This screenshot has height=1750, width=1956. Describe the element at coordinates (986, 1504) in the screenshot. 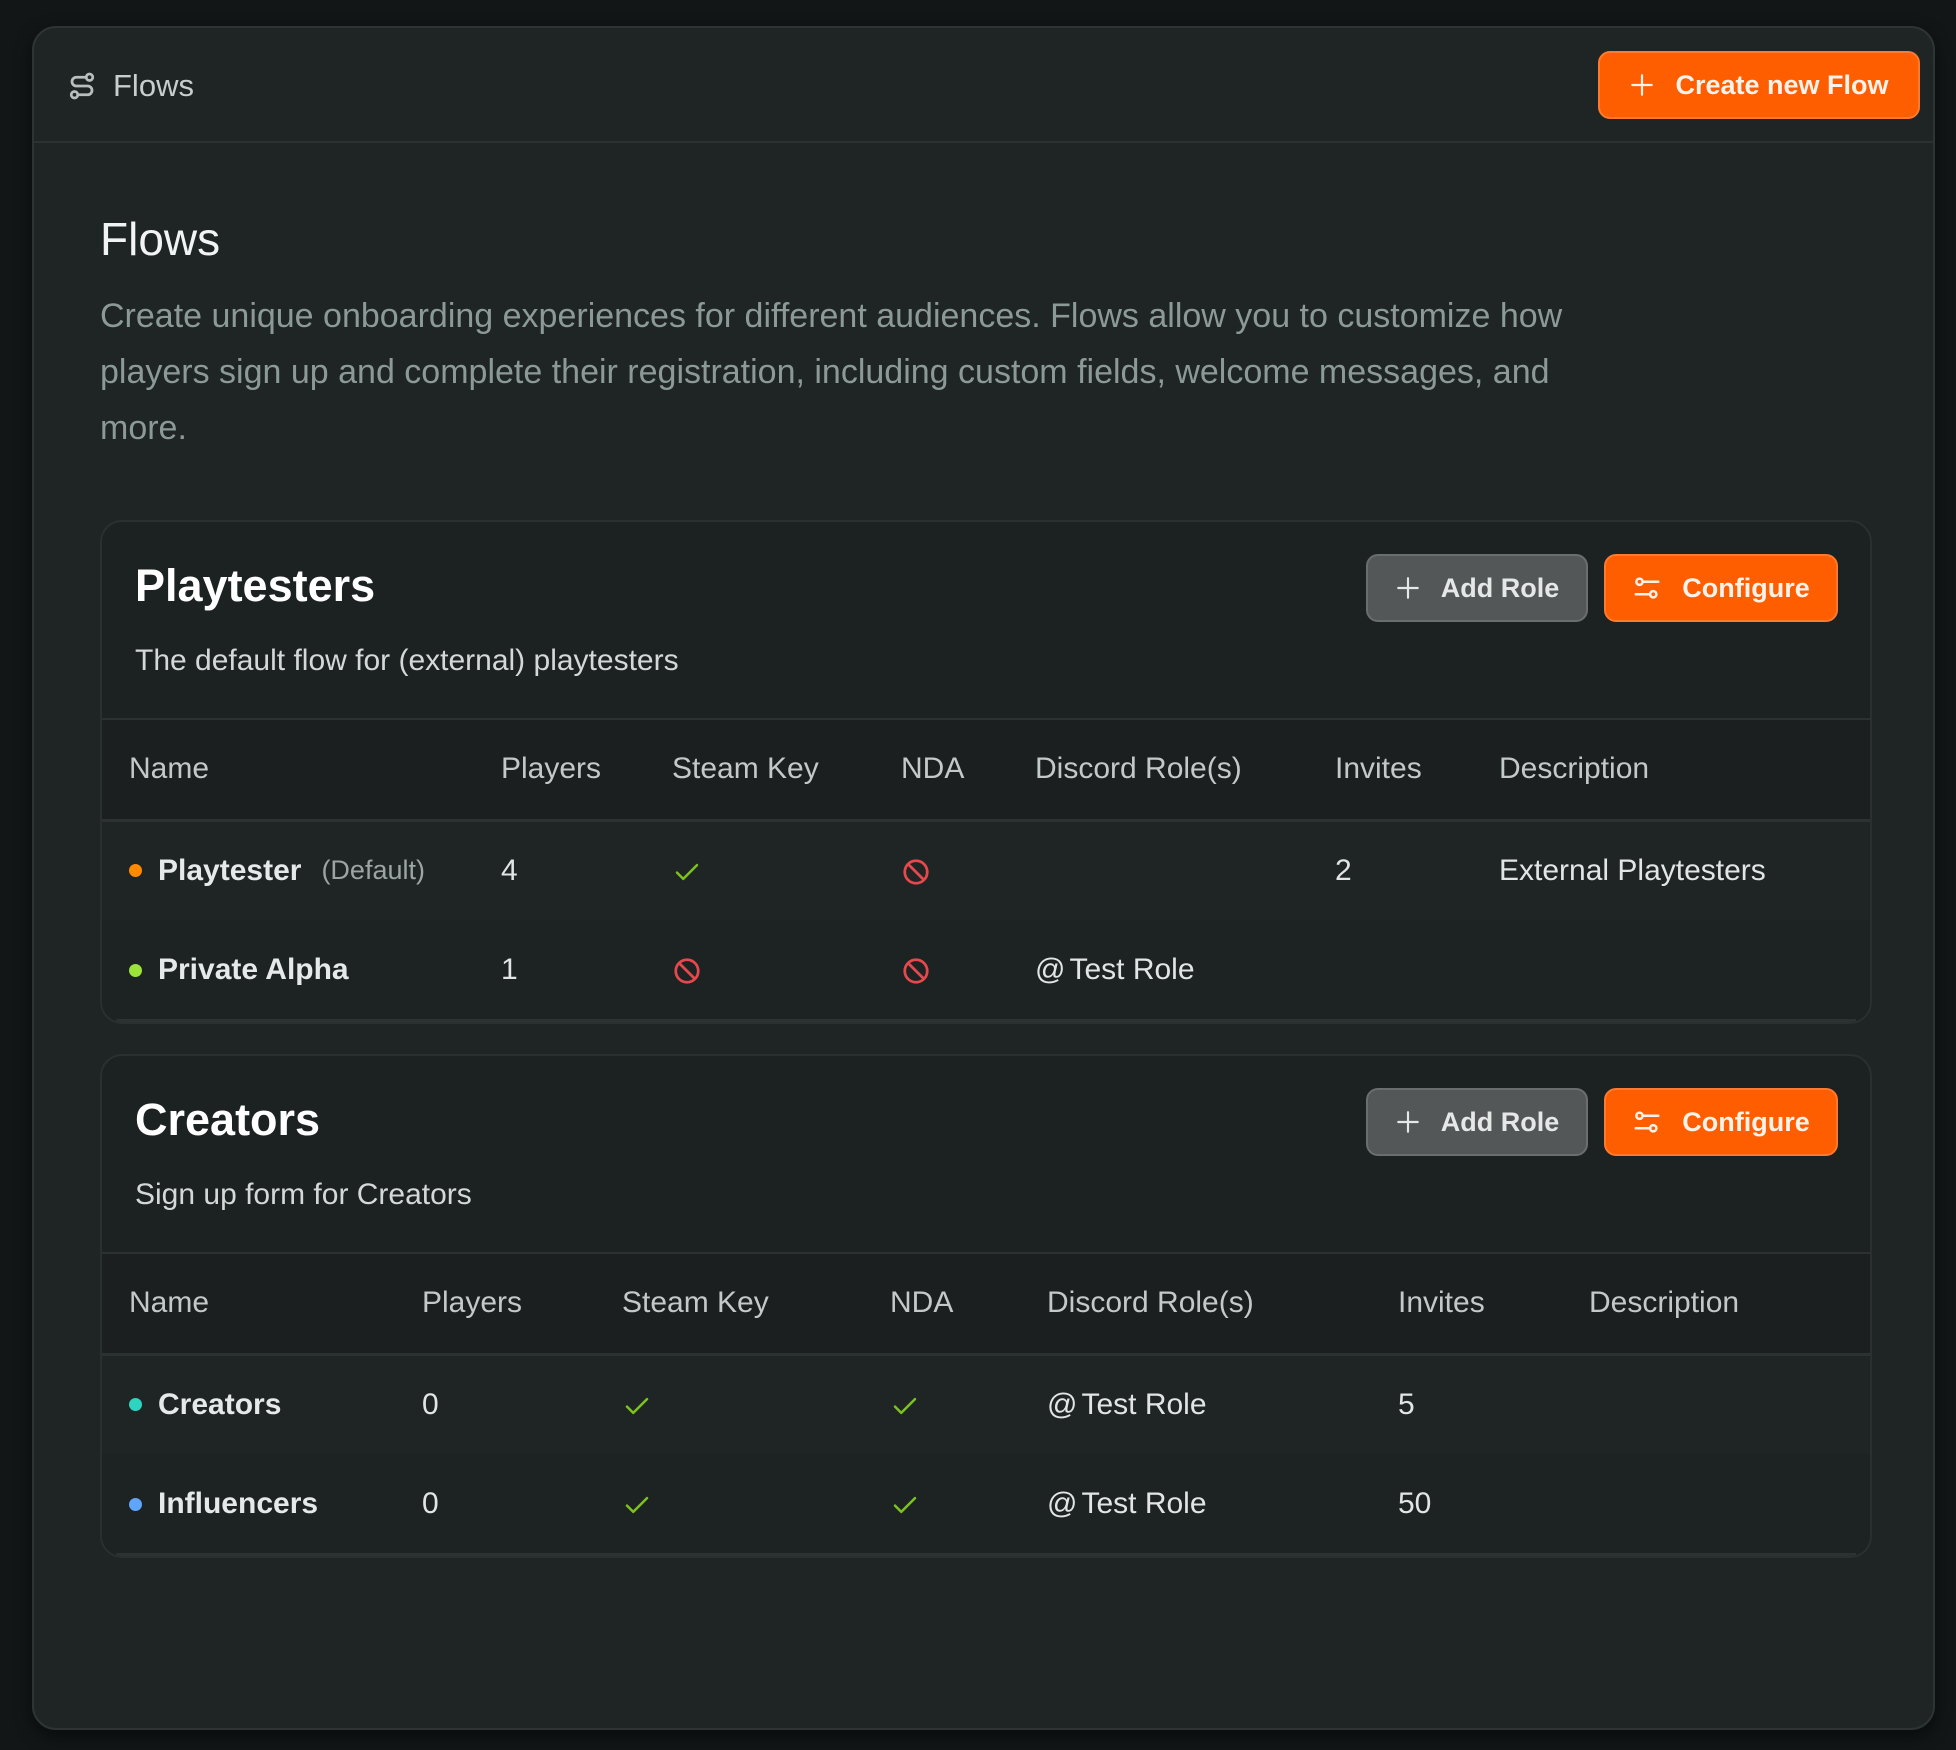

I see `table-row: Influencers 0 @ Test Role 50` at that location.